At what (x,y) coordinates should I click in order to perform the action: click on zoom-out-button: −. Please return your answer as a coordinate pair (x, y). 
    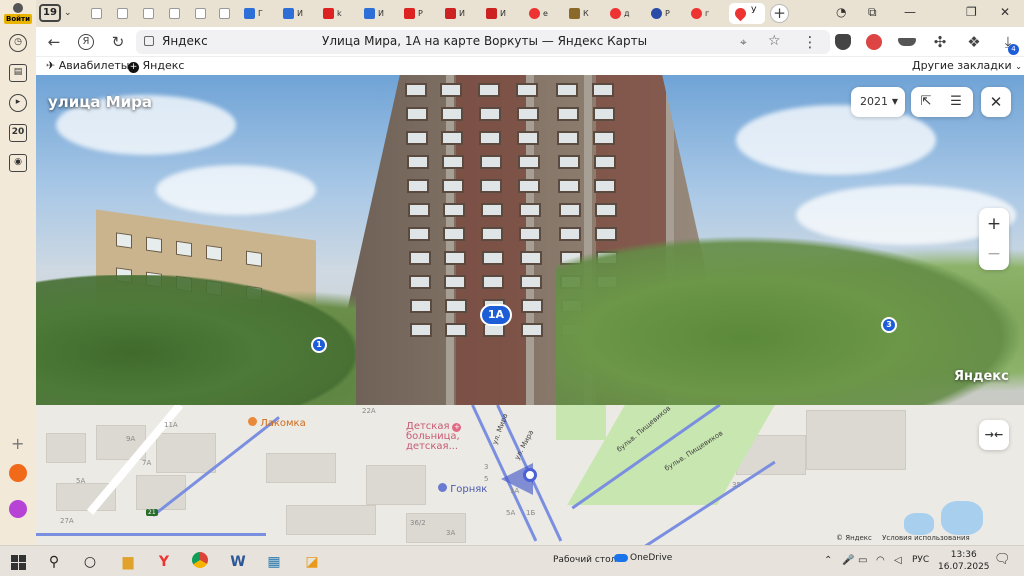
    Looking at the image, I should click on (994, 254).